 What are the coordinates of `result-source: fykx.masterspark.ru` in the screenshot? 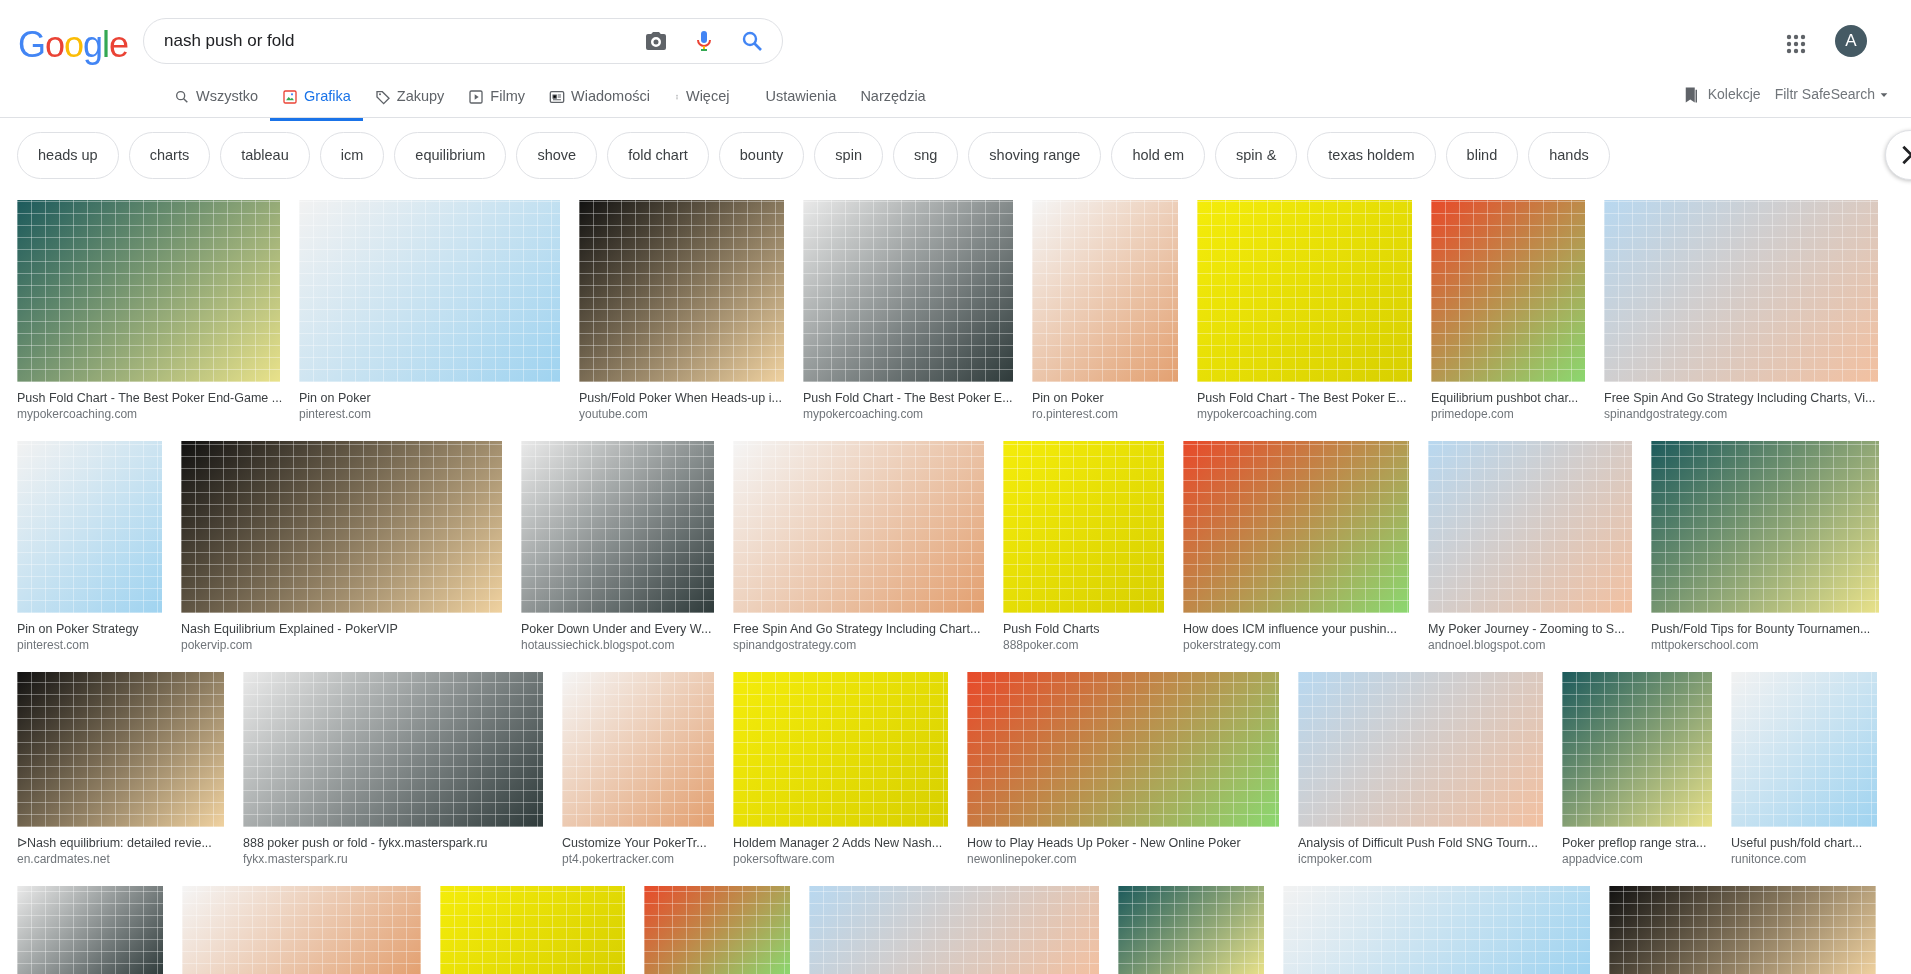 It's located at (296, 860).